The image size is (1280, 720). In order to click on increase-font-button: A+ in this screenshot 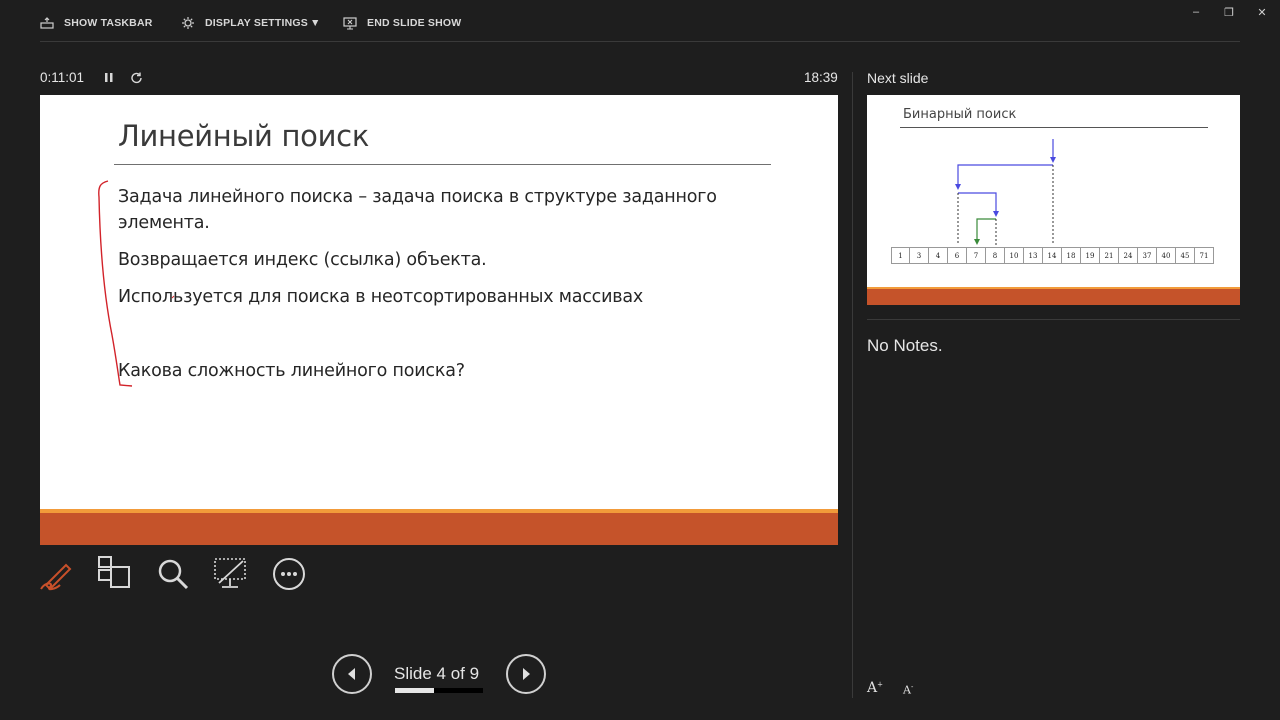, I will do `click(875, 688)`.